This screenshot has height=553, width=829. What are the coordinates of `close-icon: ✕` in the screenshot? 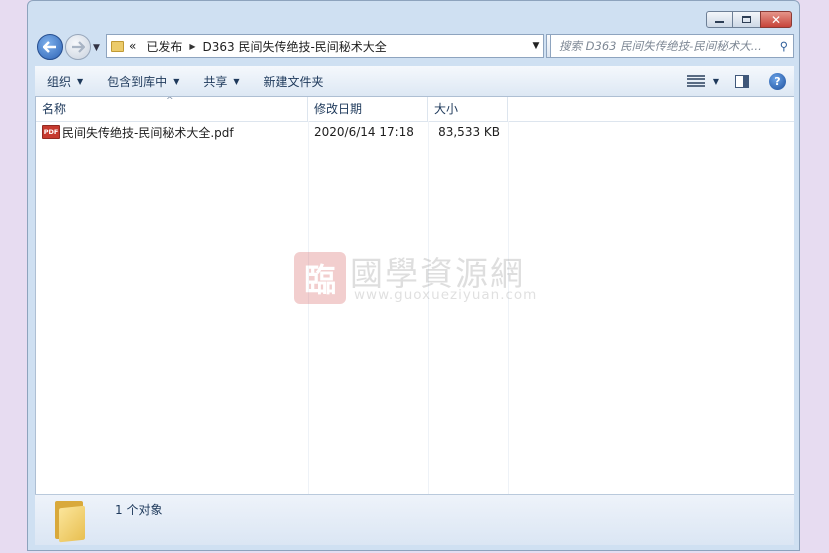 It's located at (776, 19).